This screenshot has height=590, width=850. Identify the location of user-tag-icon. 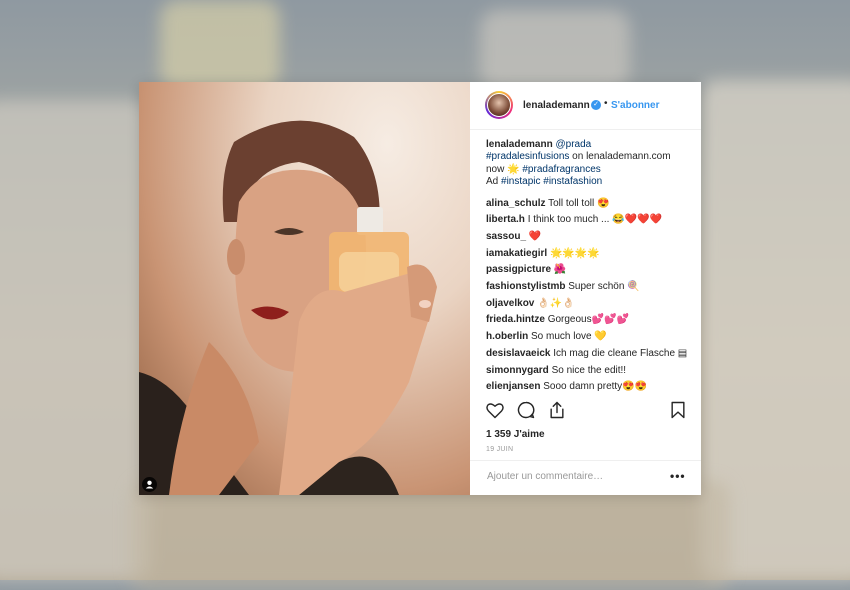
(149, 484).